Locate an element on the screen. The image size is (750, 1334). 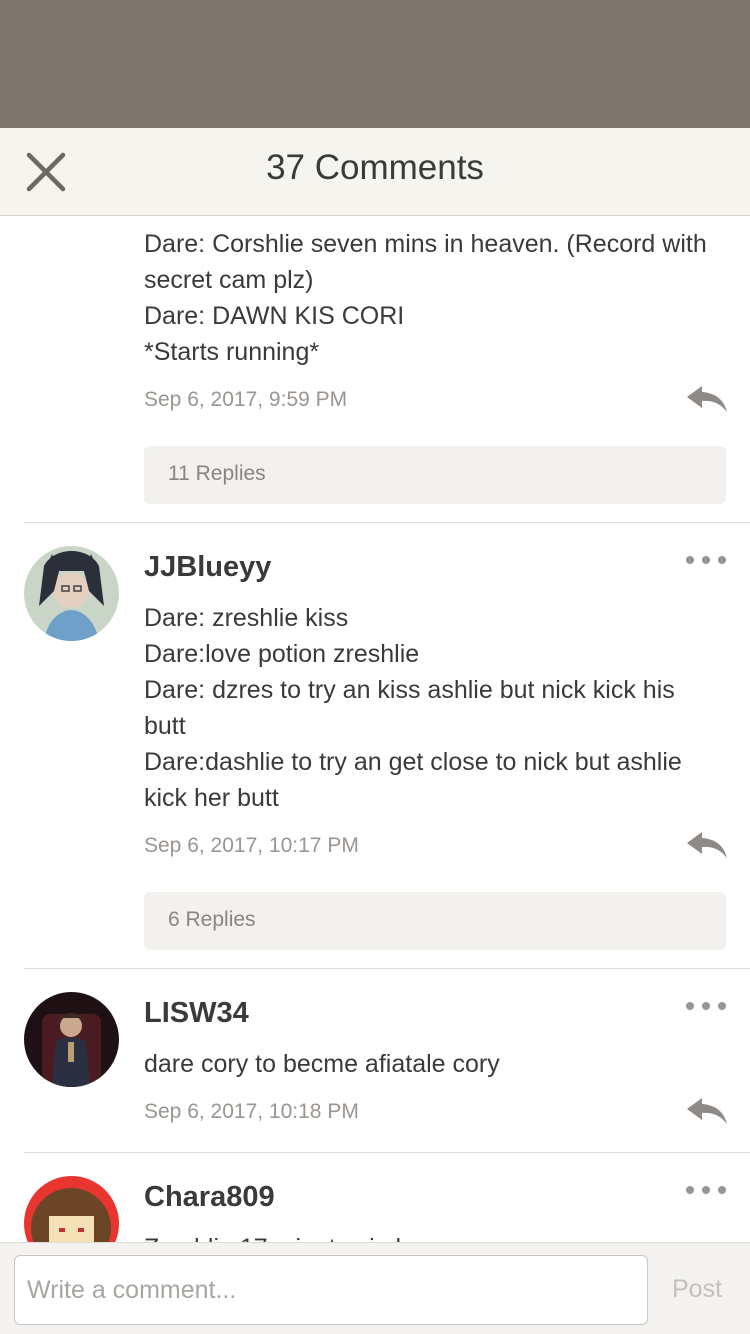
comment-text-line: secret cam plz) is located at coordinates (229, 280).